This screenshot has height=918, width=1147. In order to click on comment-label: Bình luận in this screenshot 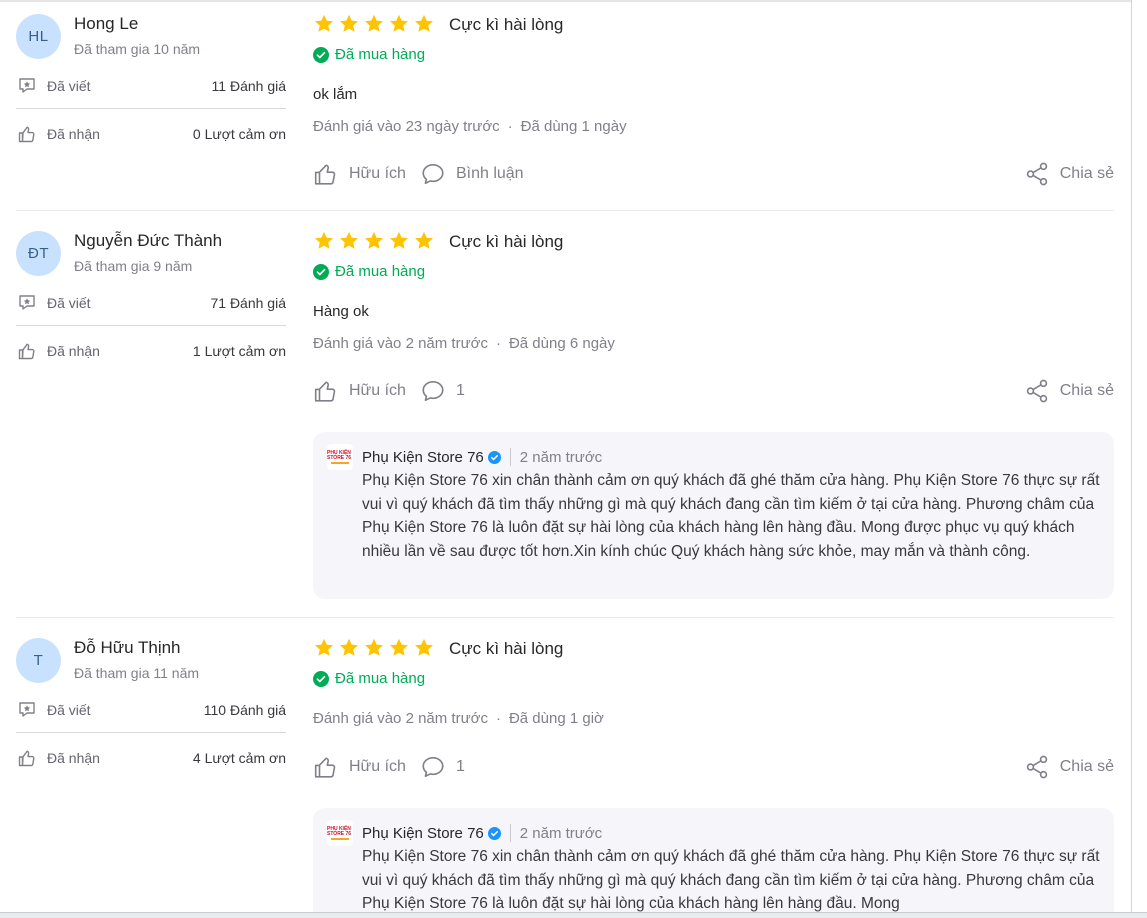, I will do `click(489, 173)`.